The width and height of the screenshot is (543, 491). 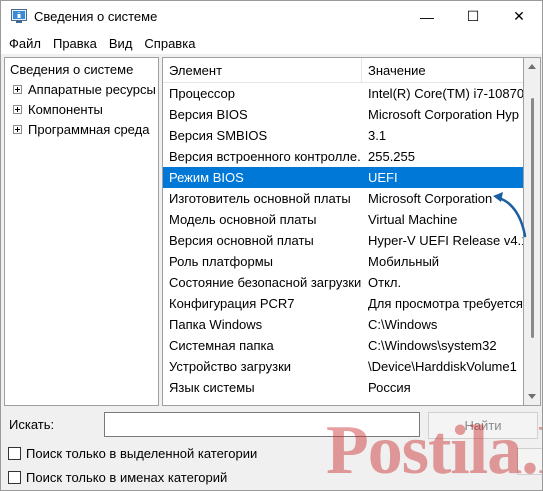 What do you see at coordinates (221, 261) in the screenshot?
I see `row-item-cell: Роль платформы` at bounding box center [221, 261].